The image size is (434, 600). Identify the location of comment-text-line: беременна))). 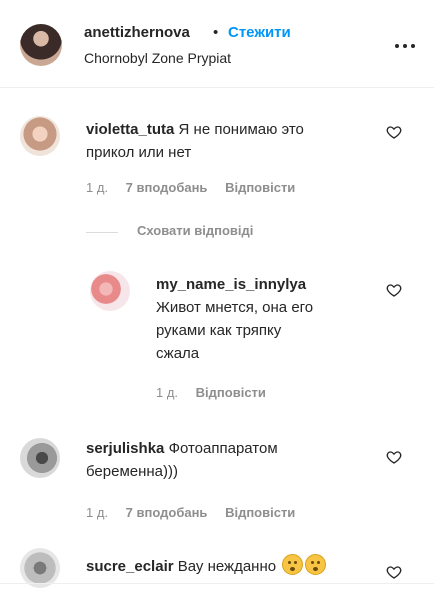
(132, 471).